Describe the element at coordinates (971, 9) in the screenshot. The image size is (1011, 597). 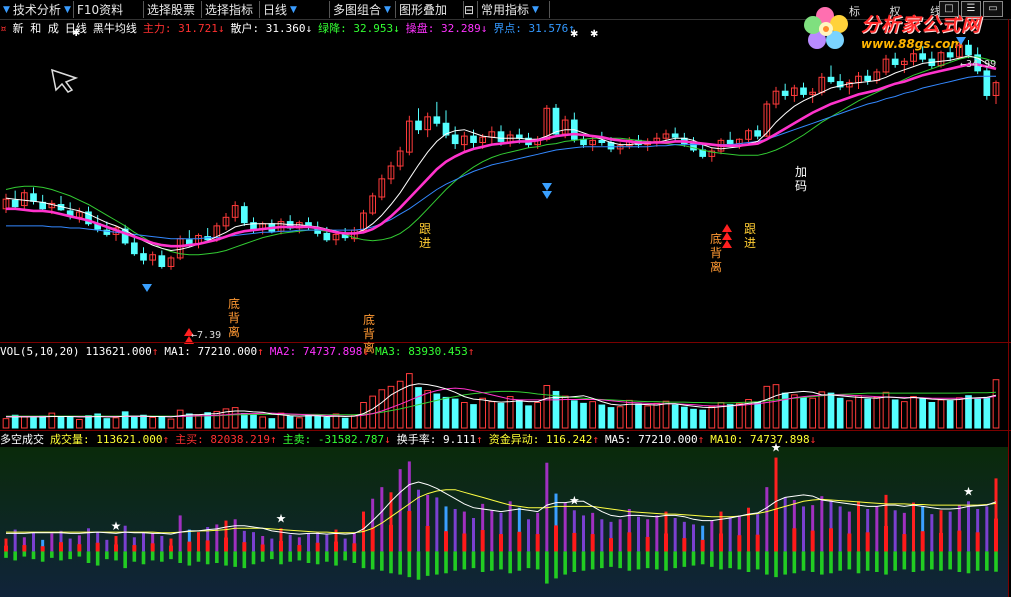
I see `menu-icon: ☰` at that location.